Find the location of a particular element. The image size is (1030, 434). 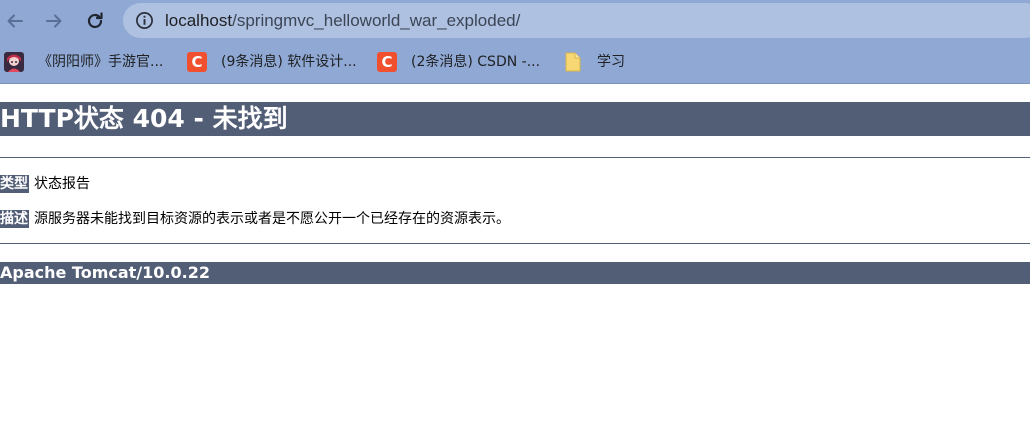

back-button is located at coordinates (15, 21).